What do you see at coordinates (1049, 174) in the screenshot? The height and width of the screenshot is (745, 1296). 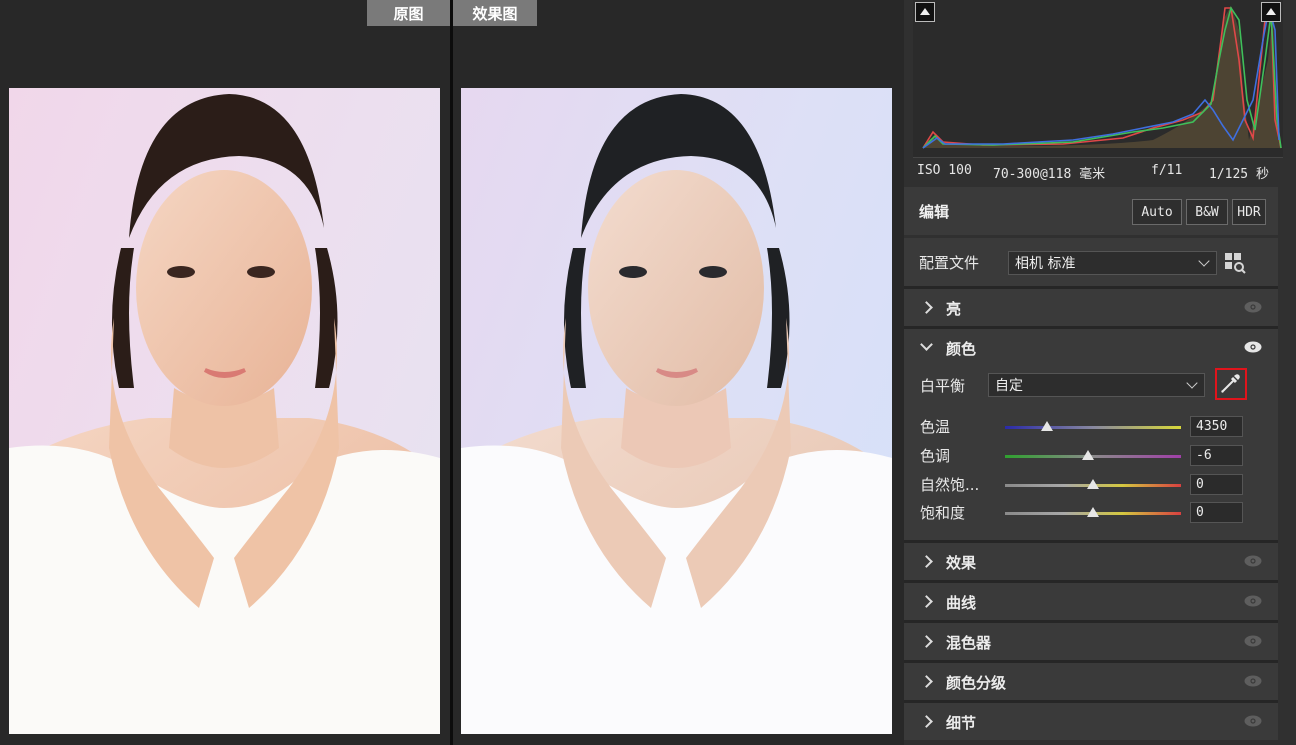 I see `exif-lens: 70-300@118 毫米` at bounding box center [1049, 174].